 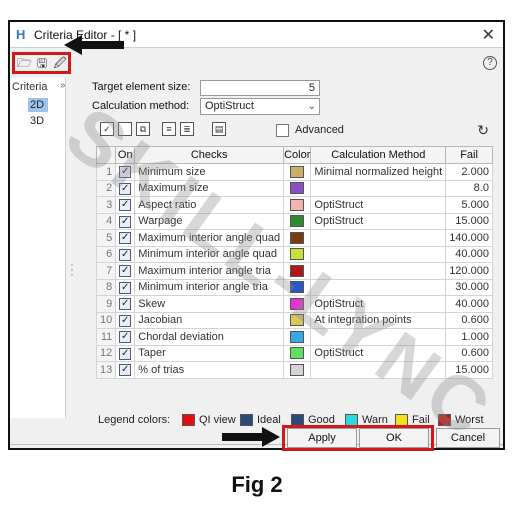 I want to click on table-row: 6 ✓ Minimum interior angle quad 40.000, so click(x=294, y=254).